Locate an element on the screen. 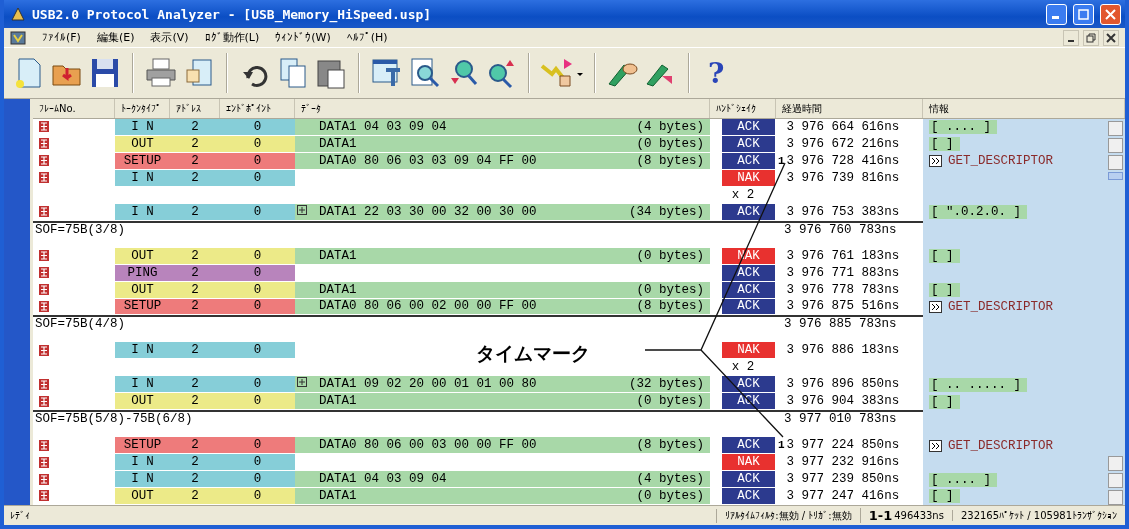 Image resolution: width=1129 pixels, height=529 pixels. minimize-button is located at coordinates (1056, 14).